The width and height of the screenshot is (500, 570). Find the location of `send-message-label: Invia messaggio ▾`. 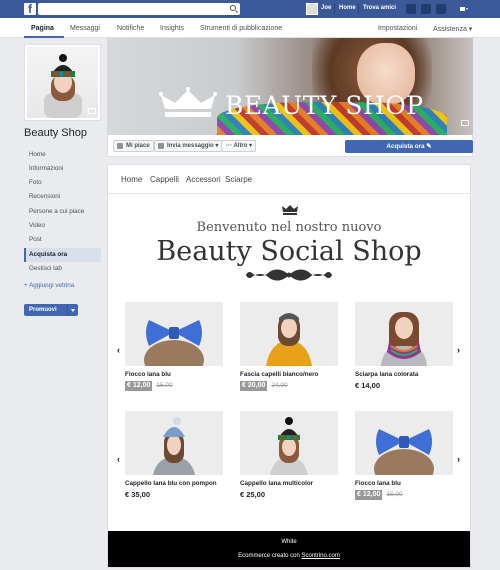

send-message-label: Invia messaggio ▾ is located at coordinates (193, 146).